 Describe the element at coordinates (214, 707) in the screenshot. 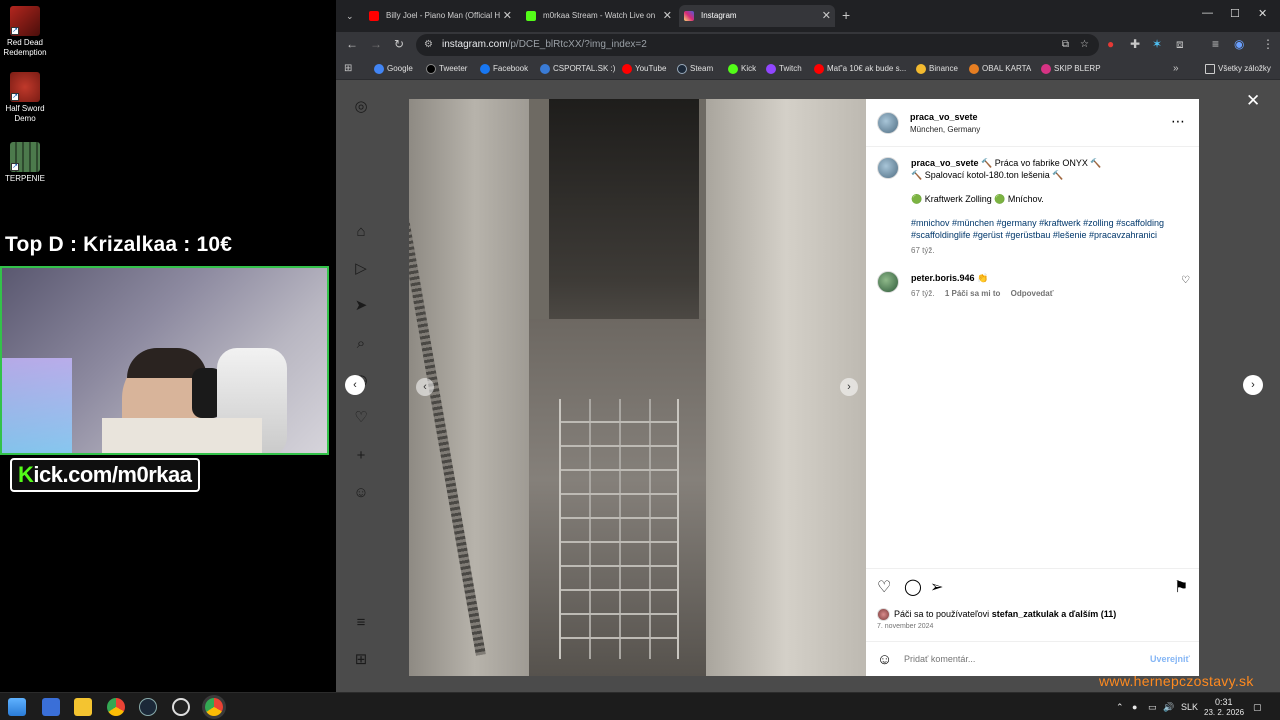

I see `chrome-icon` at that location.